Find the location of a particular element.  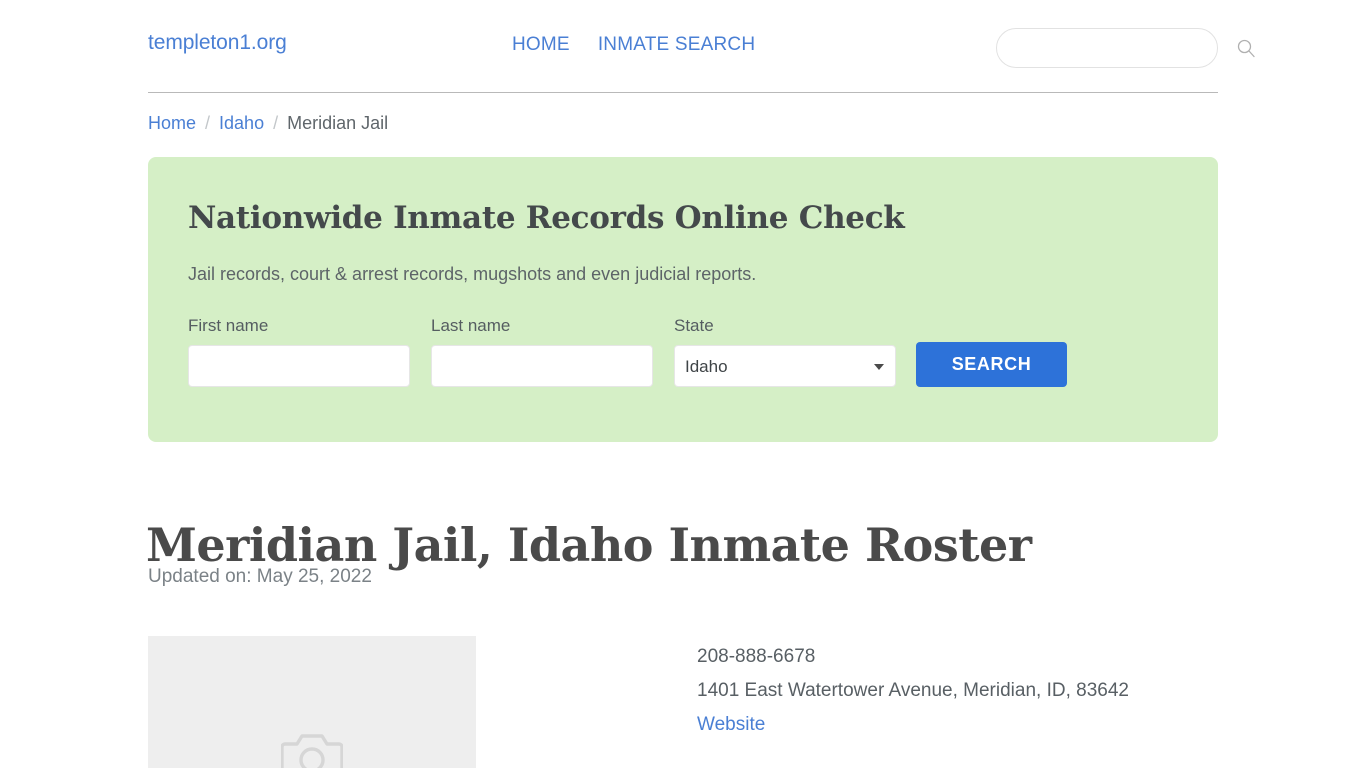

nav-item-home: HOME is located at coordinates (541, 45).